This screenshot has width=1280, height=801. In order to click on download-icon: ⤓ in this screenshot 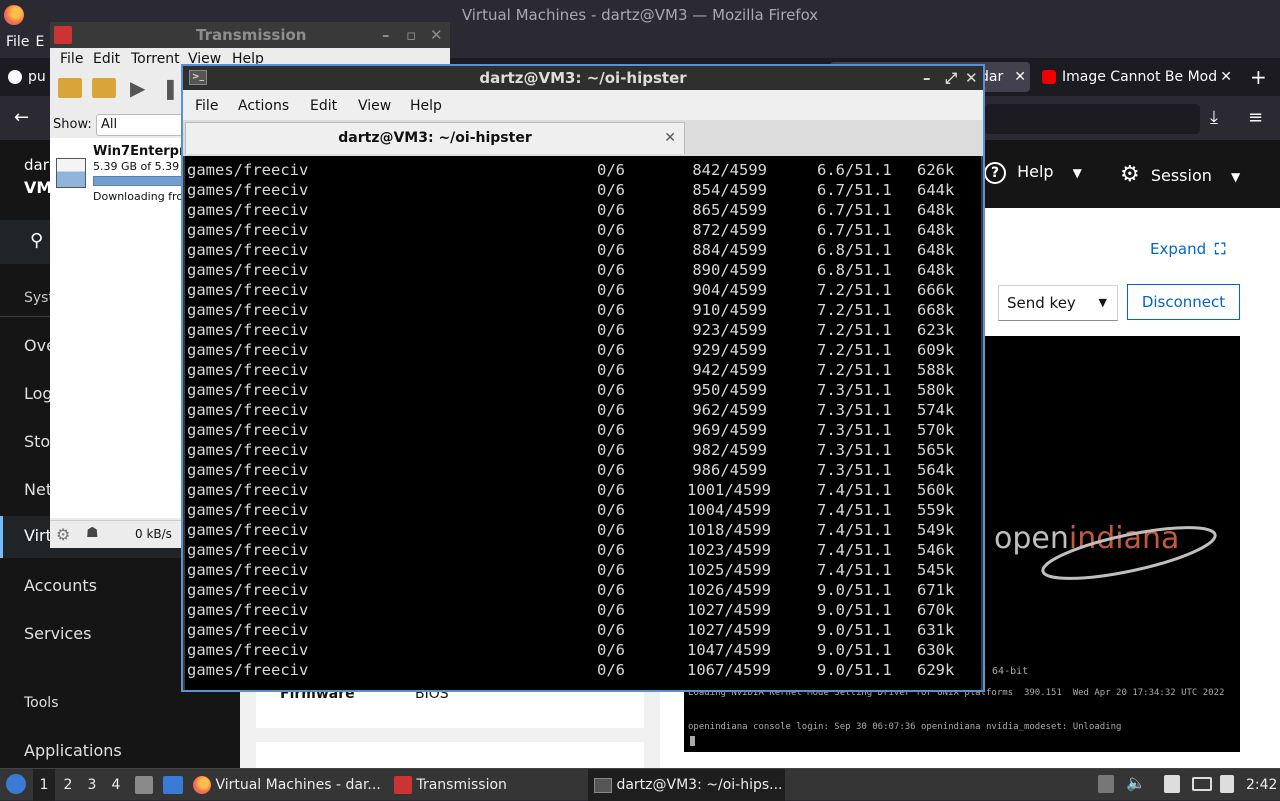, I will do `click(1214, 117)`.